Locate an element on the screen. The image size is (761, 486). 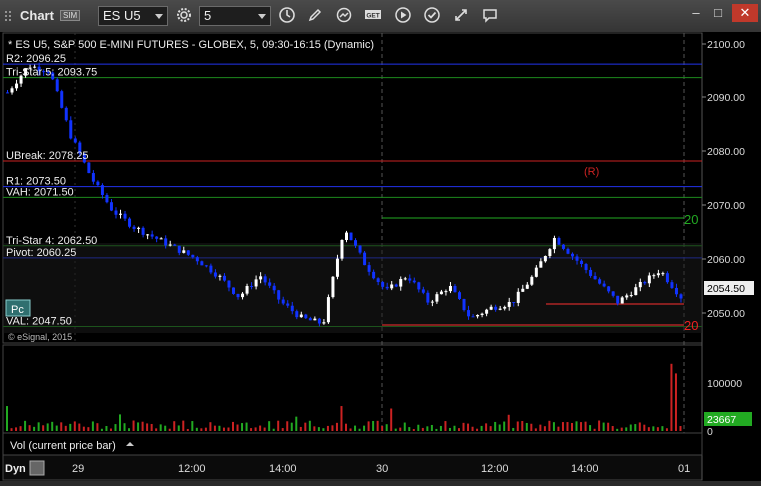
title-bar: Chart SIM ES U5 5 GET – □ ✕ is located at coordinates (380, 16).